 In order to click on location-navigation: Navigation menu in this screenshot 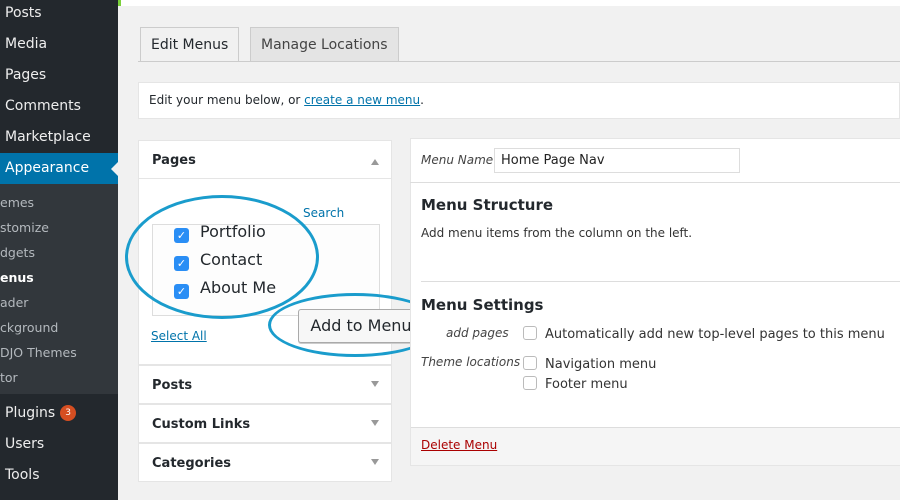, I will do `click(589, 364)`.